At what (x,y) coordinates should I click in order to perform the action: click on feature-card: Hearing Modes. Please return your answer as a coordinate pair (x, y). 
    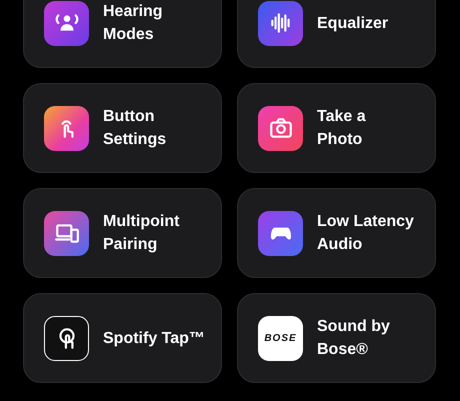
    Looking at the image, I should click on (122, 34).